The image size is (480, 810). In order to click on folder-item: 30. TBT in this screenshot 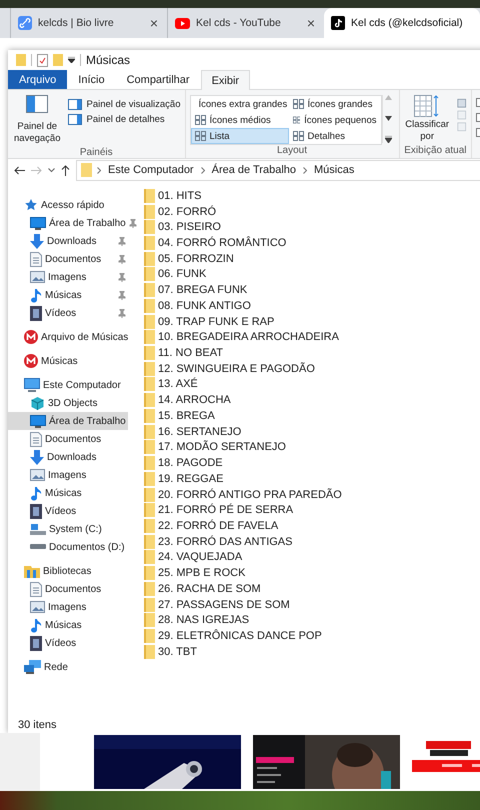, I will do `click(170, 652)`.